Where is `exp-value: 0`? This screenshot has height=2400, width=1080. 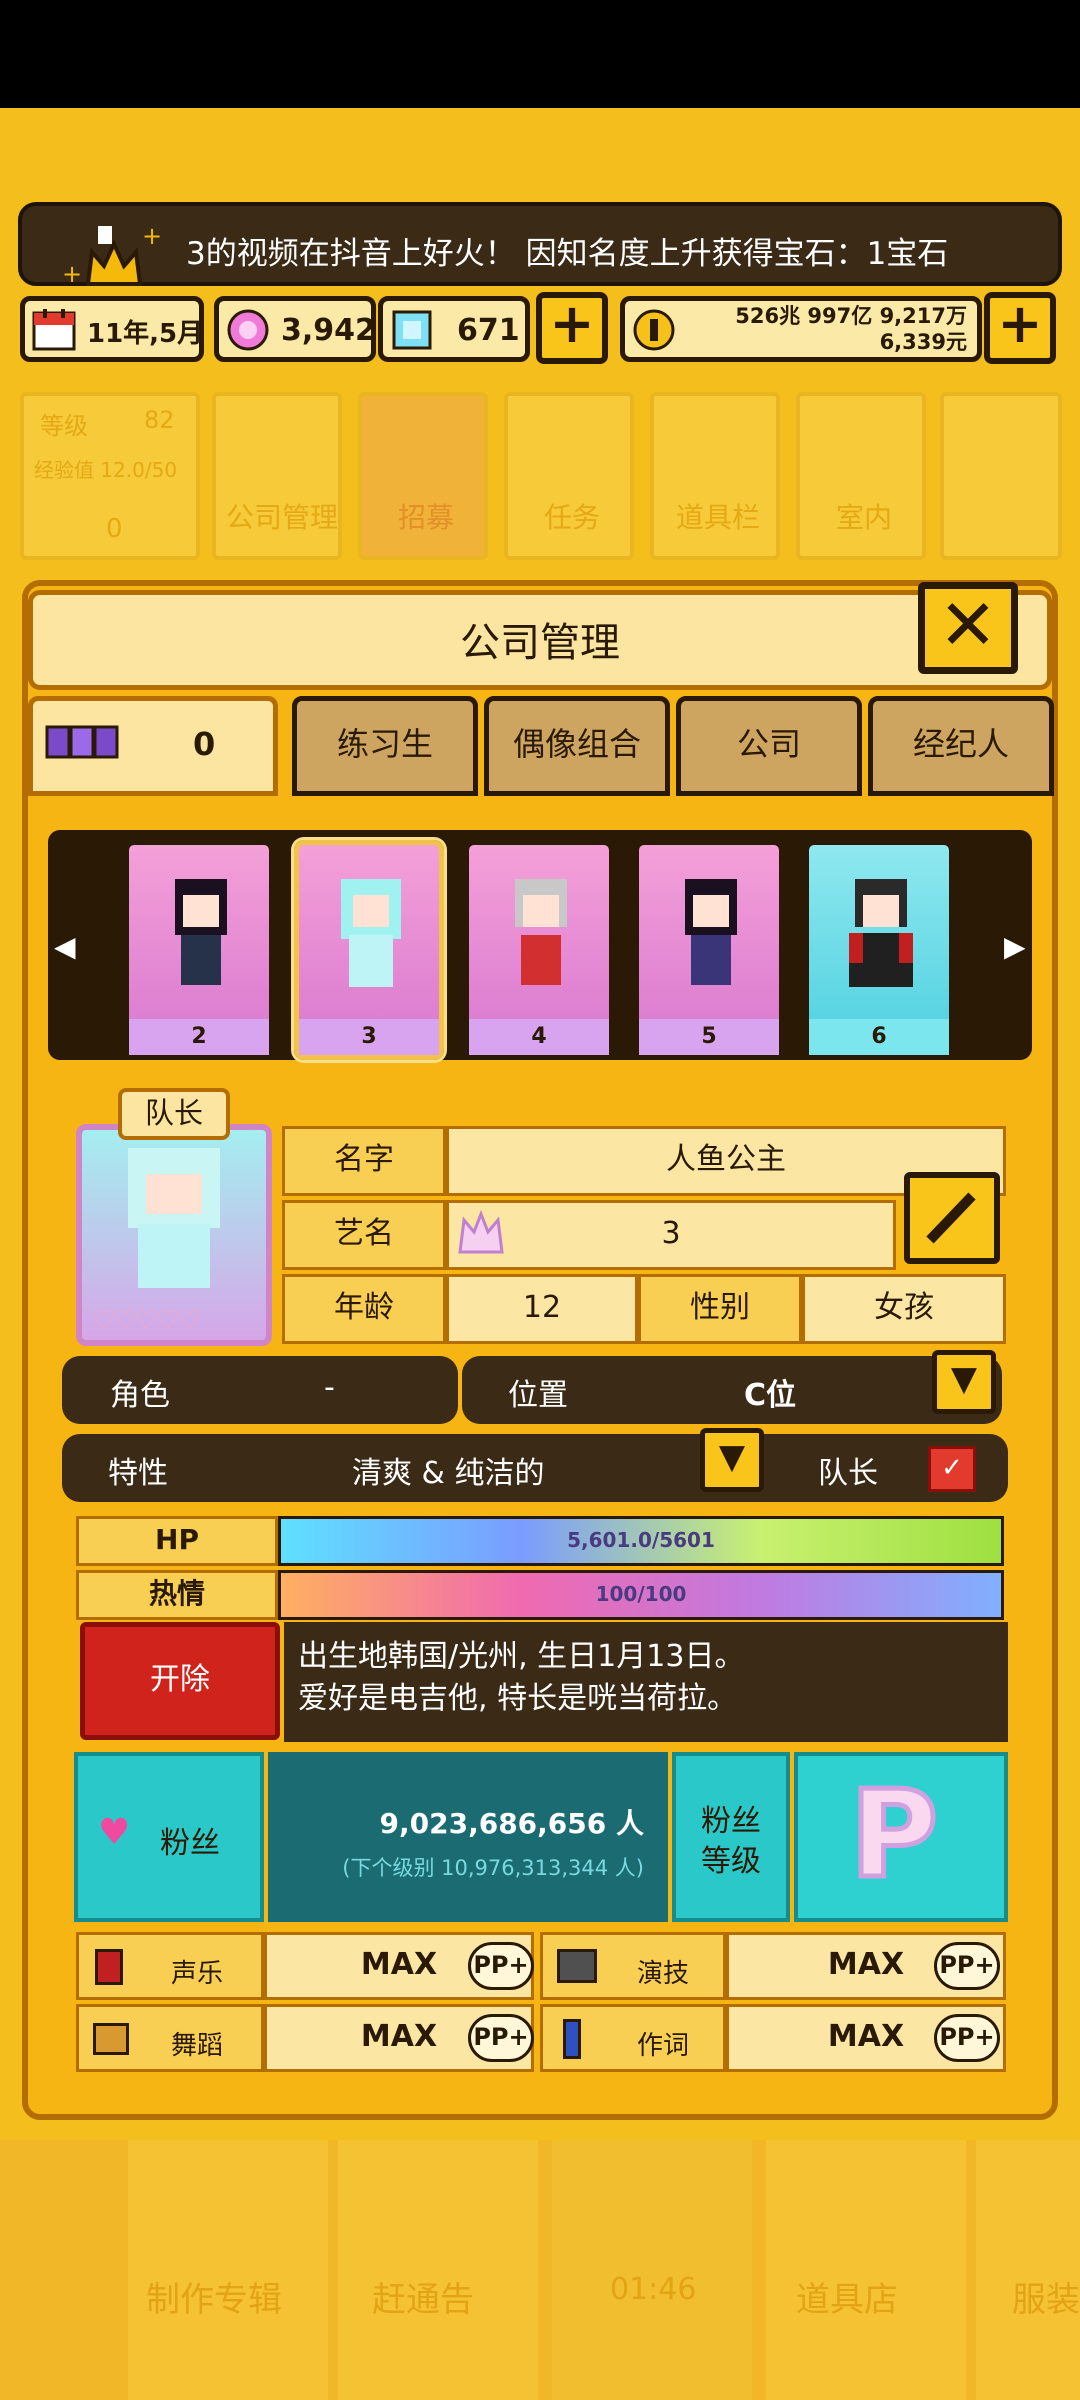
exp-value: 0 is located at coordinates (114, 529).